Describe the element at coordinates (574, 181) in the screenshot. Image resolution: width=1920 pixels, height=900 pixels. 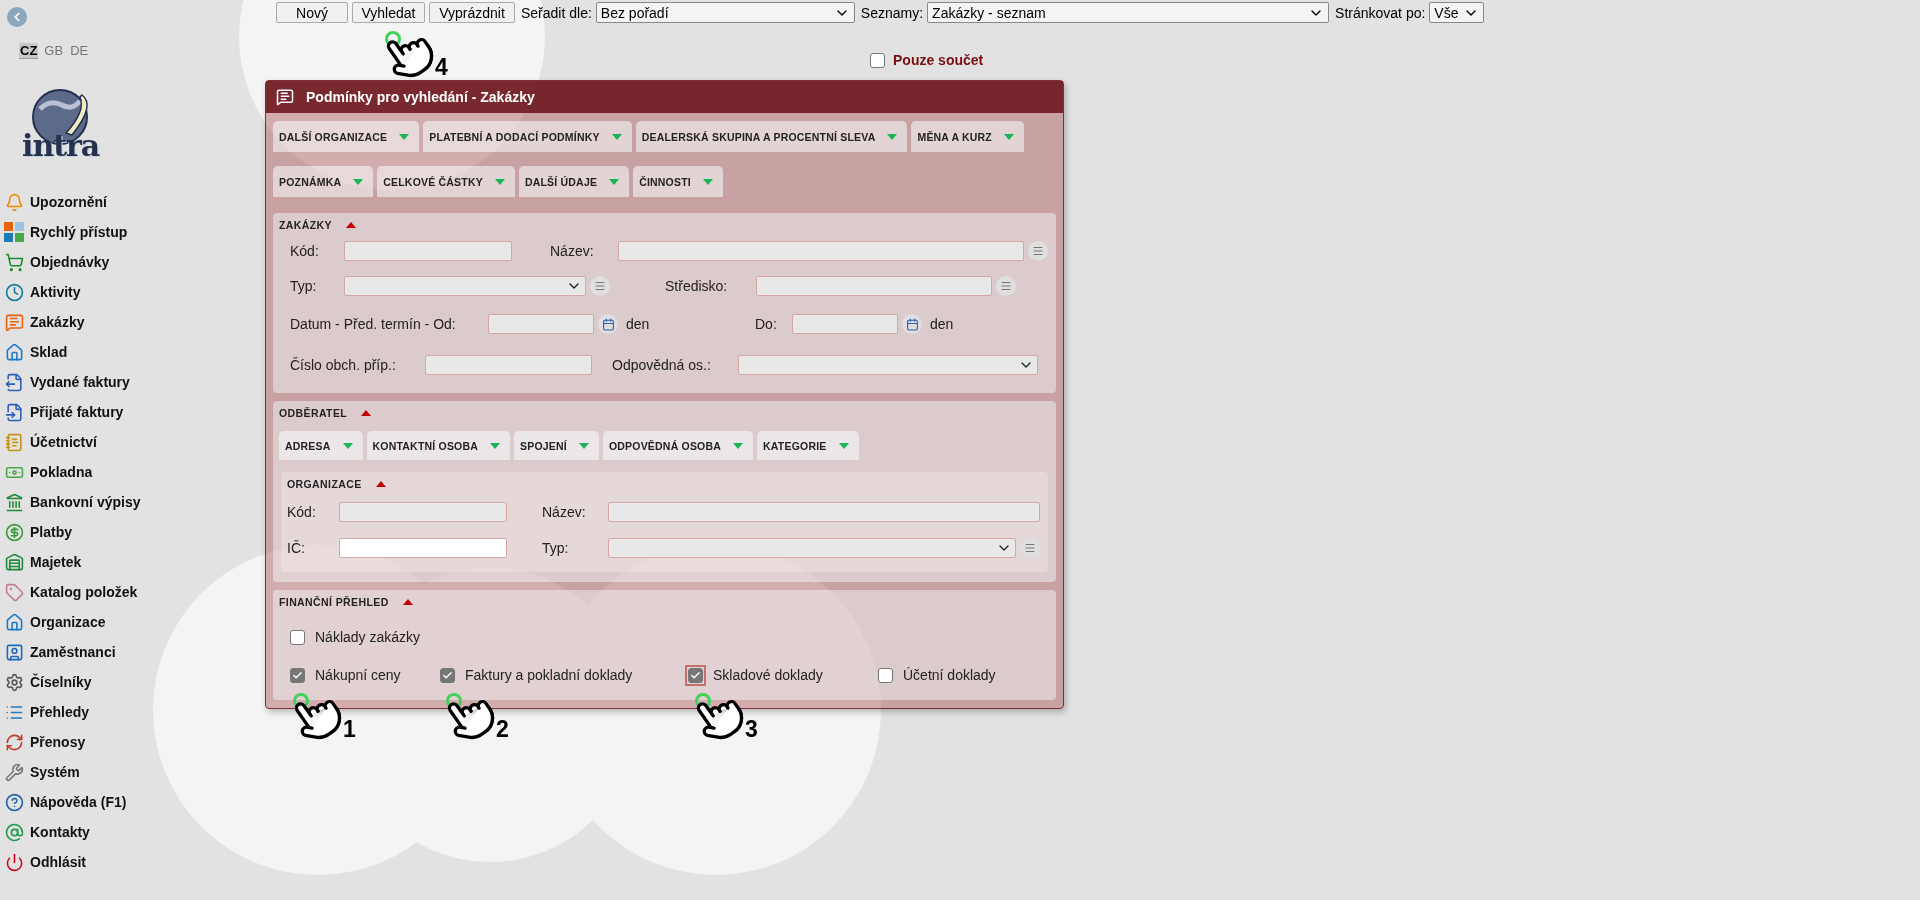
I see `section-tab: DALŠÍ ÚDAJE` at that location.